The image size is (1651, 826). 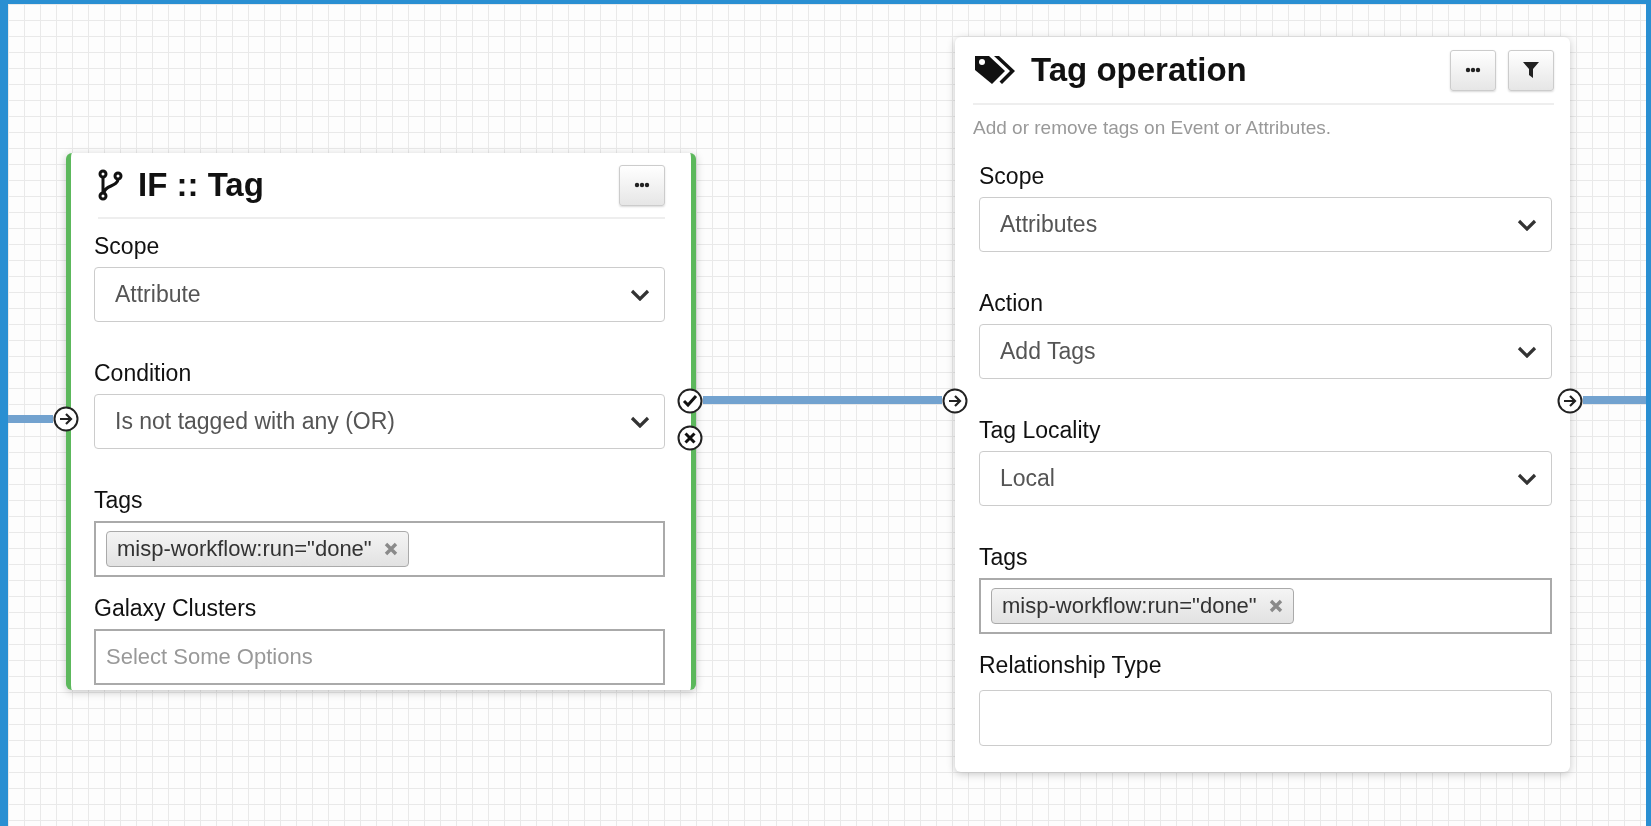 I want to click on filter-button, so click(x=1531, y=70).